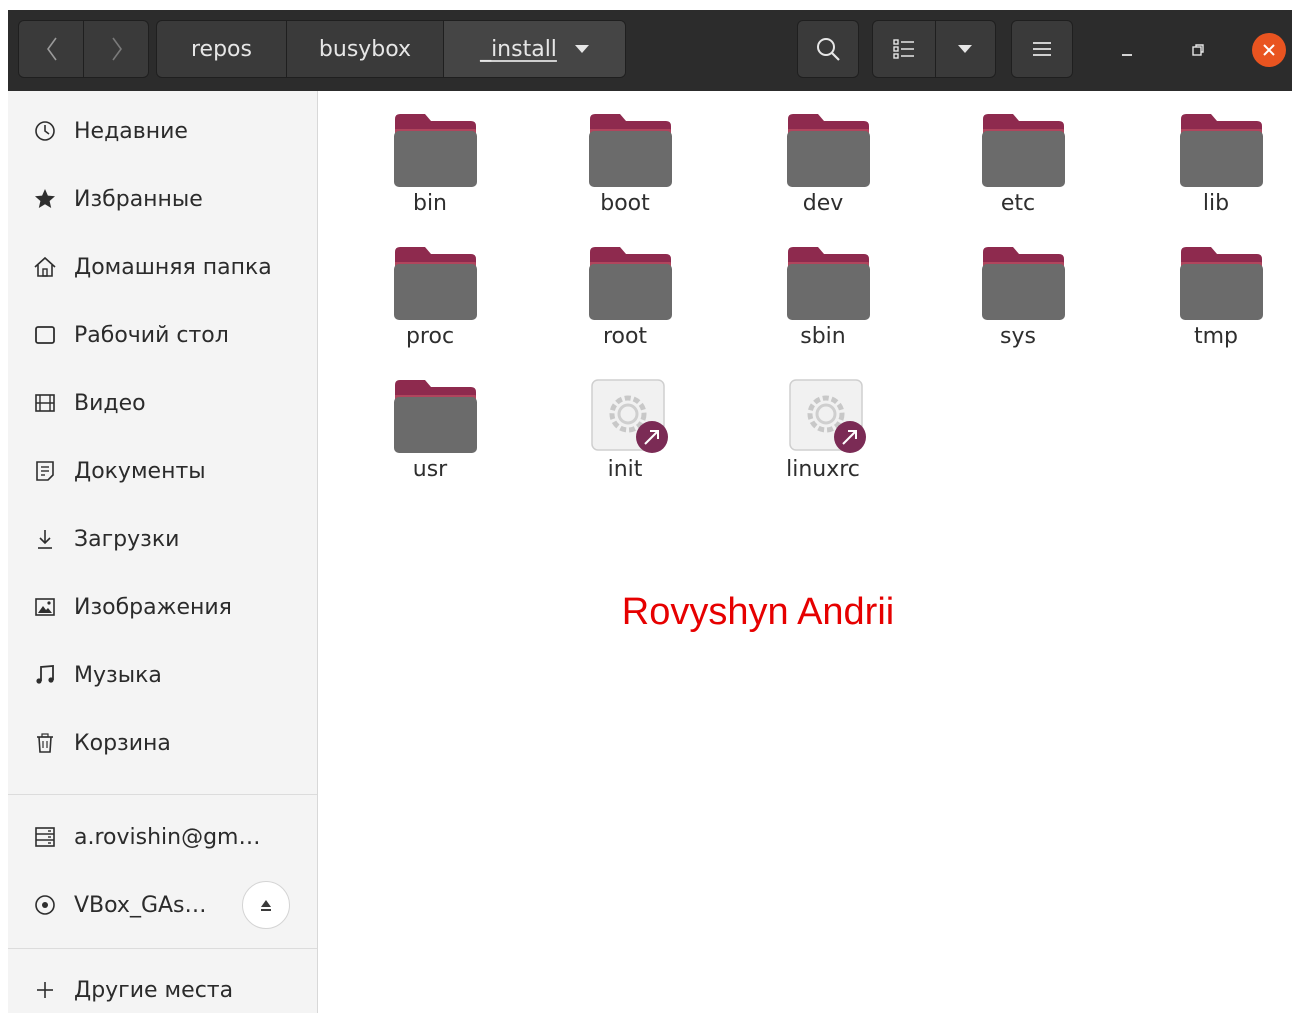 This screenshot has height=1013, width=1292. I want to click on sidebar-item-downloads: Загрузки, so click(162, 539).